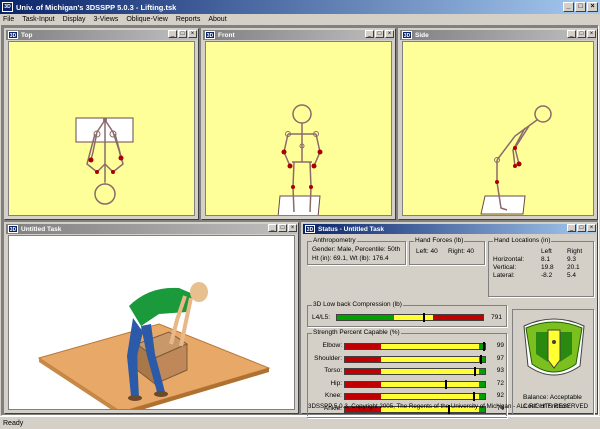 The image size is (600, 429). What do you see at coordinates (498, 128) in the screenshot?
I see `side-view-canvas` at bounding box center [498, 128].